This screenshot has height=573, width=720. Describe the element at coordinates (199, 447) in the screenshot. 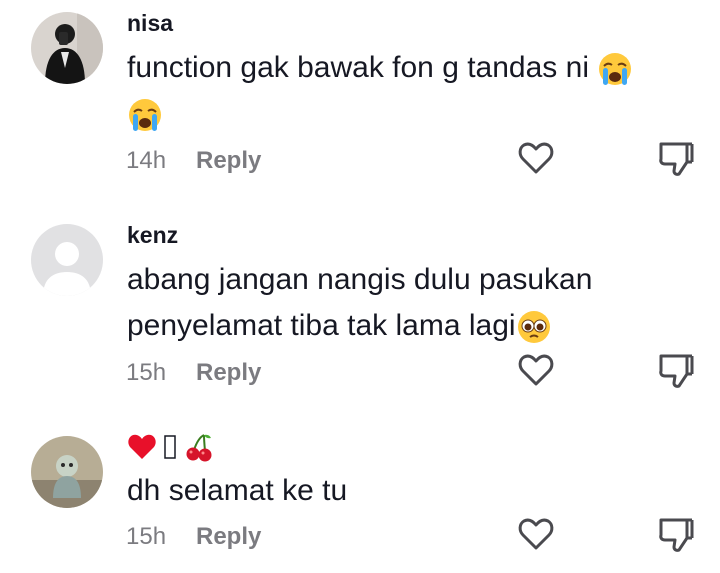

I see `cherries-icon` at that location.